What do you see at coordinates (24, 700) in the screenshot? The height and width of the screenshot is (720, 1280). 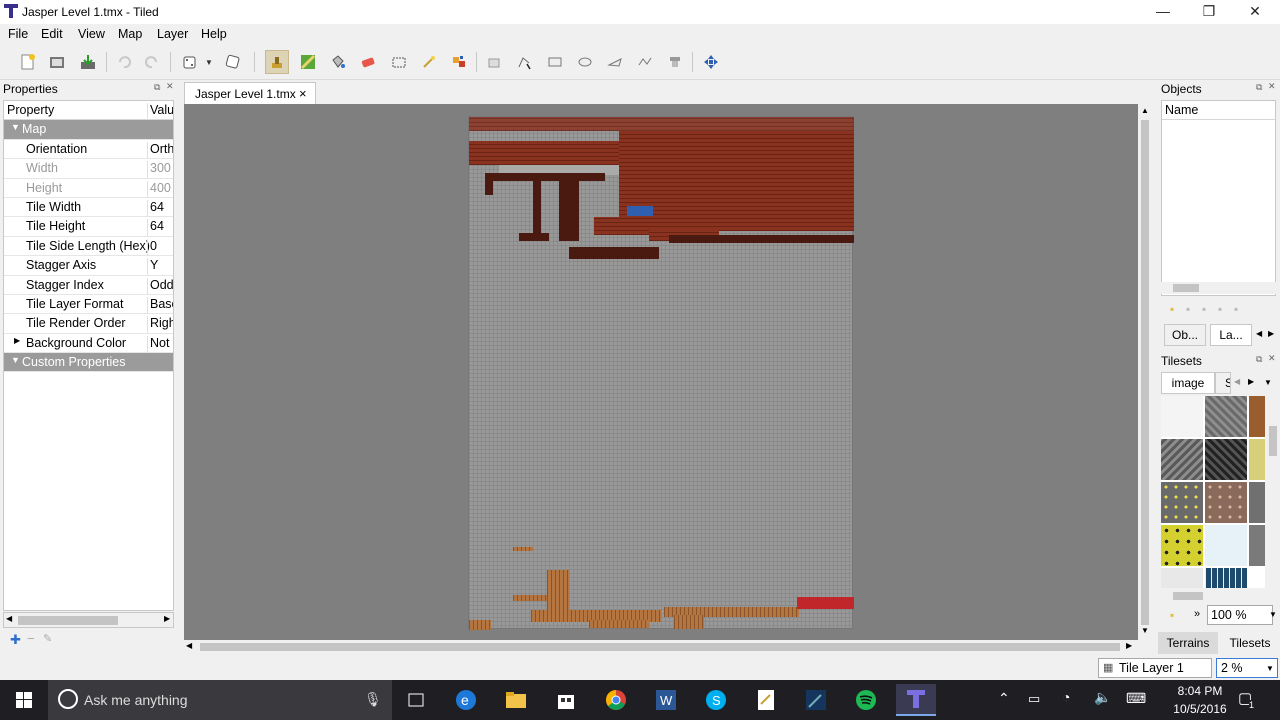 I see `windows-start-icon` at bounding box center [24, 700].